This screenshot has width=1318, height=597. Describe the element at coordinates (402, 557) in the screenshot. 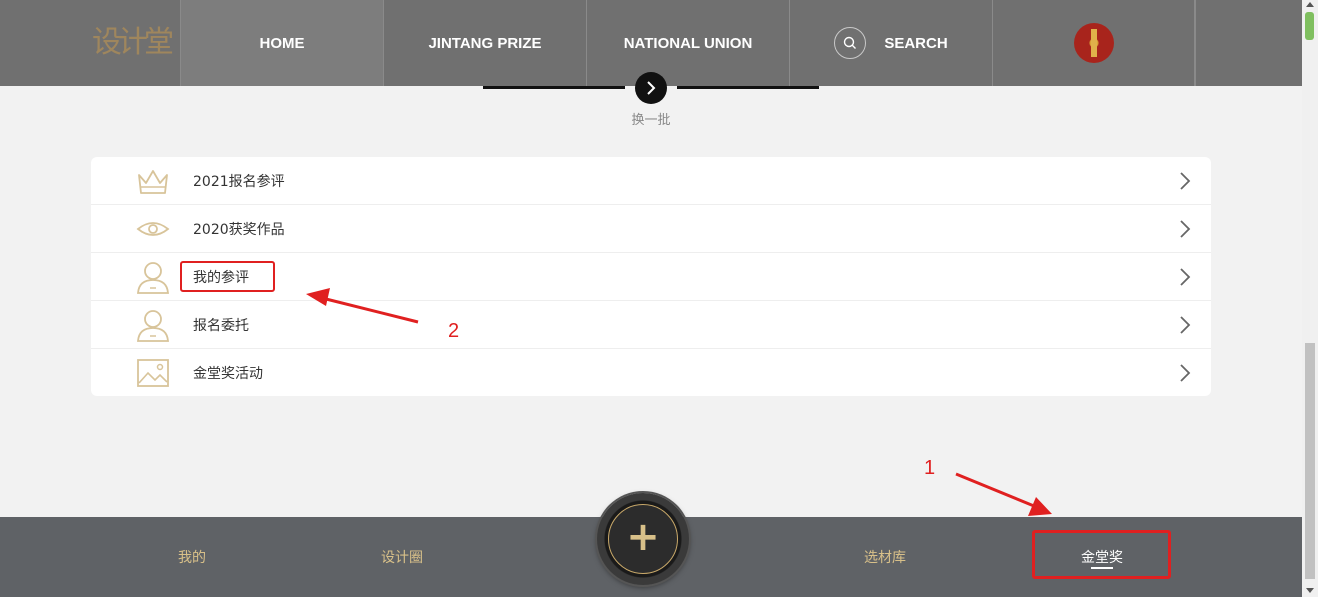

I see `tab-design-circle: 设计圈` at that location.